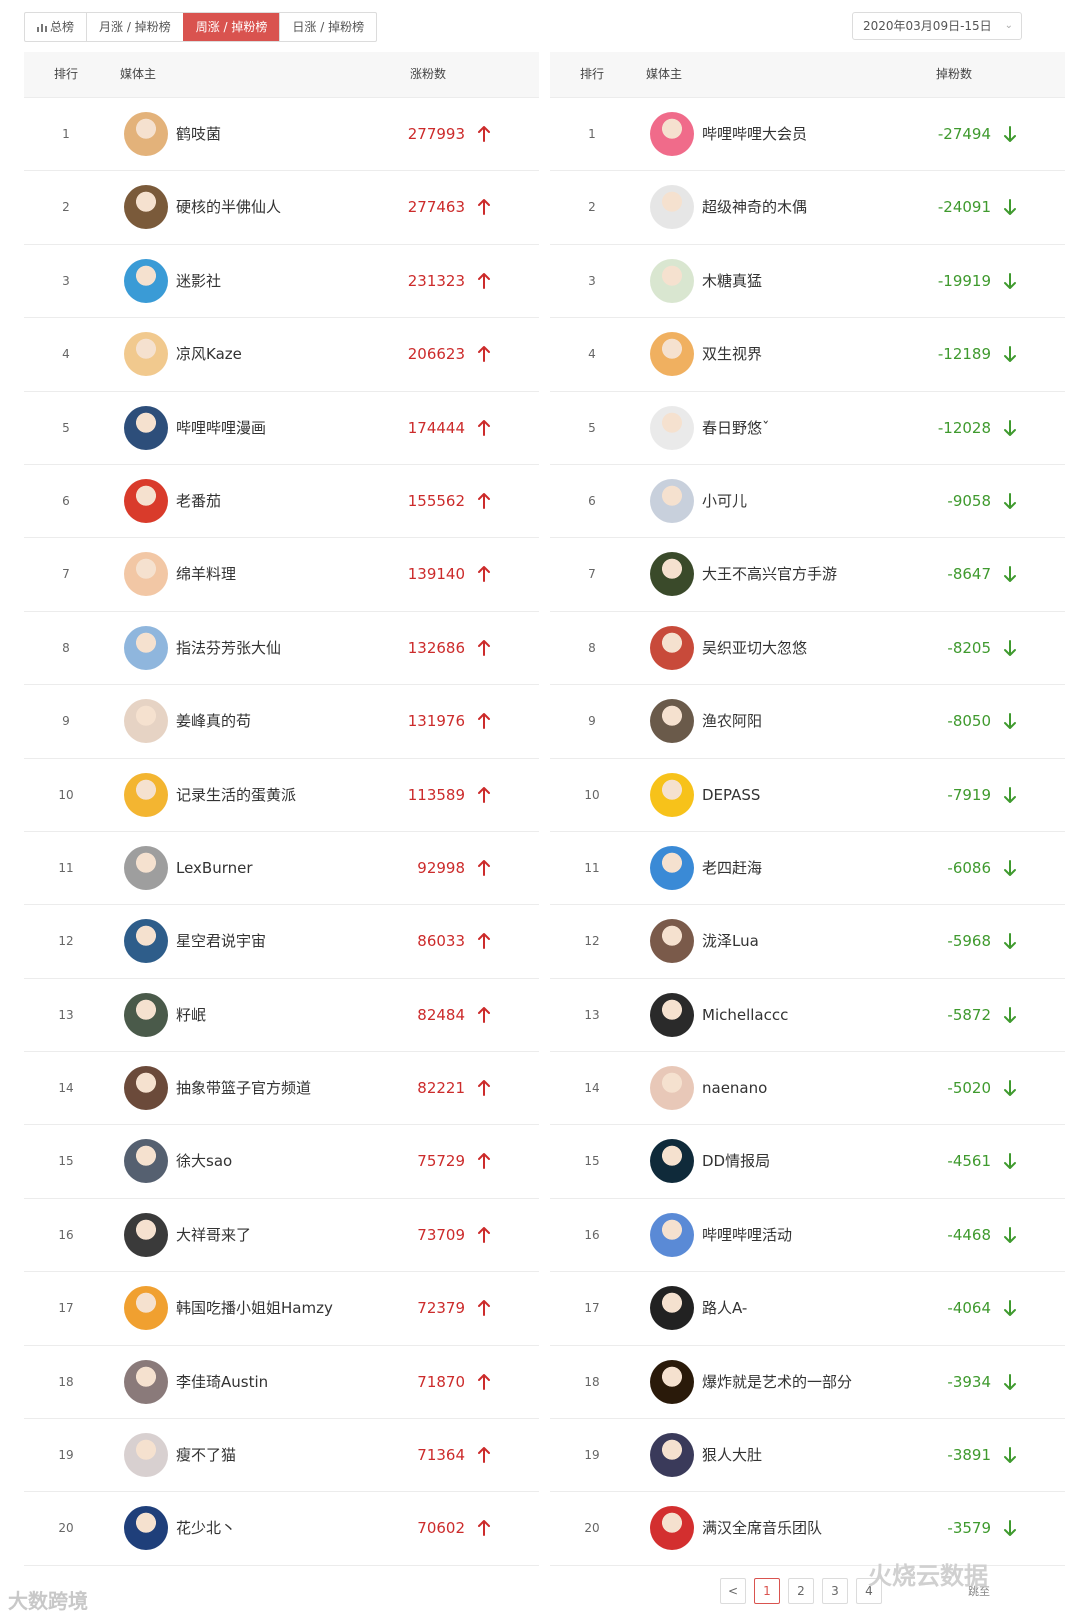  I want to click on table-row: 7 大王不高兴官方手游 -8647, so click(807, 575).